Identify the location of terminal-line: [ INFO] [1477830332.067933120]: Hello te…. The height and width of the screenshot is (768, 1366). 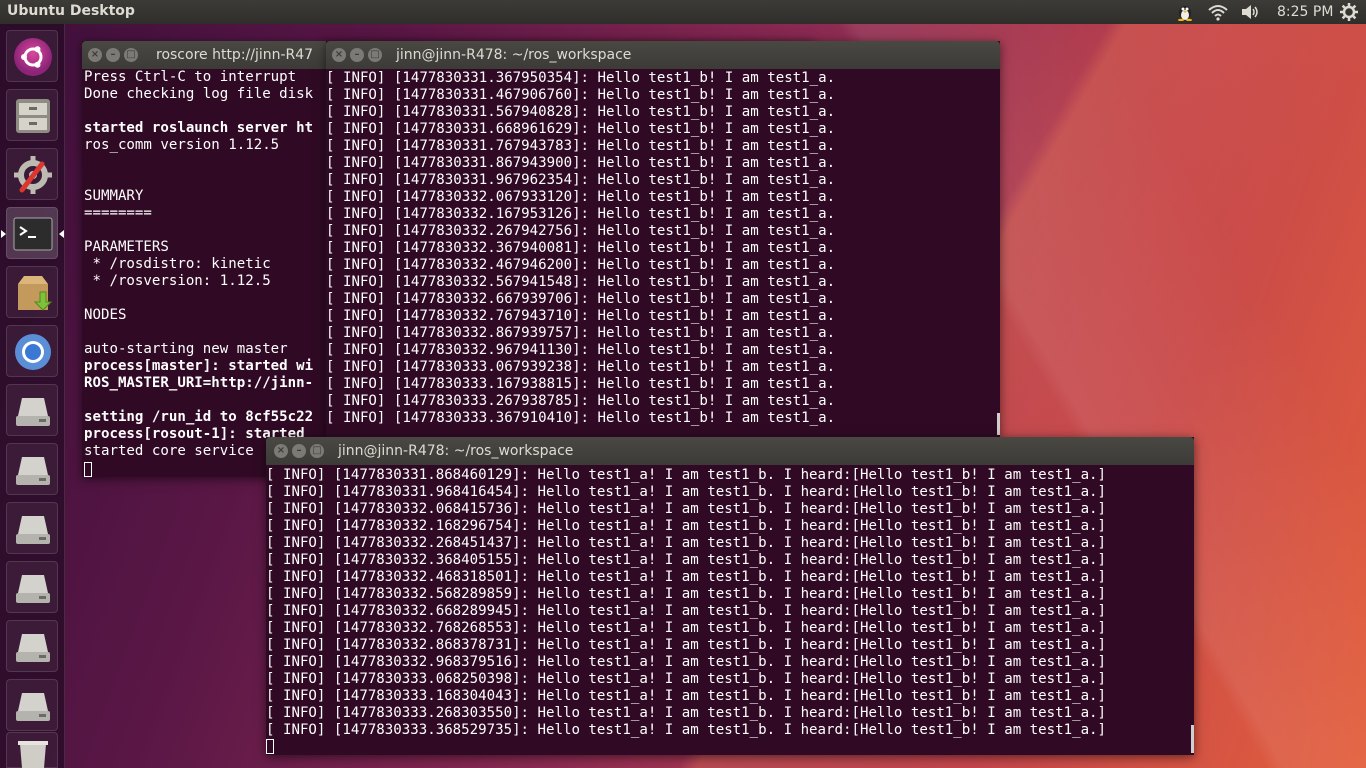
(581, 197).